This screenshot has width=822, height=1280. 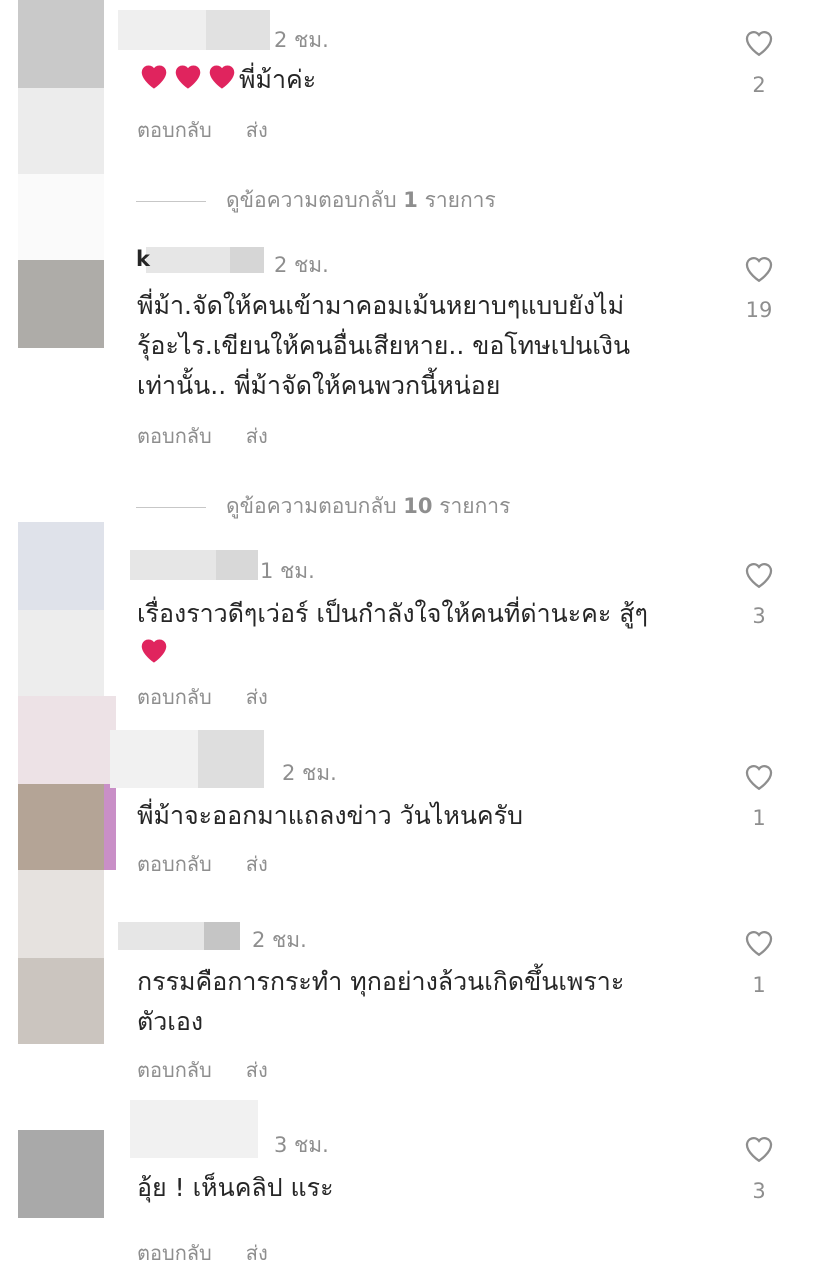 I want to click on view-replies: ดูข้อความตอบกลับ 10 รายการ, so click(x=323, y=506).